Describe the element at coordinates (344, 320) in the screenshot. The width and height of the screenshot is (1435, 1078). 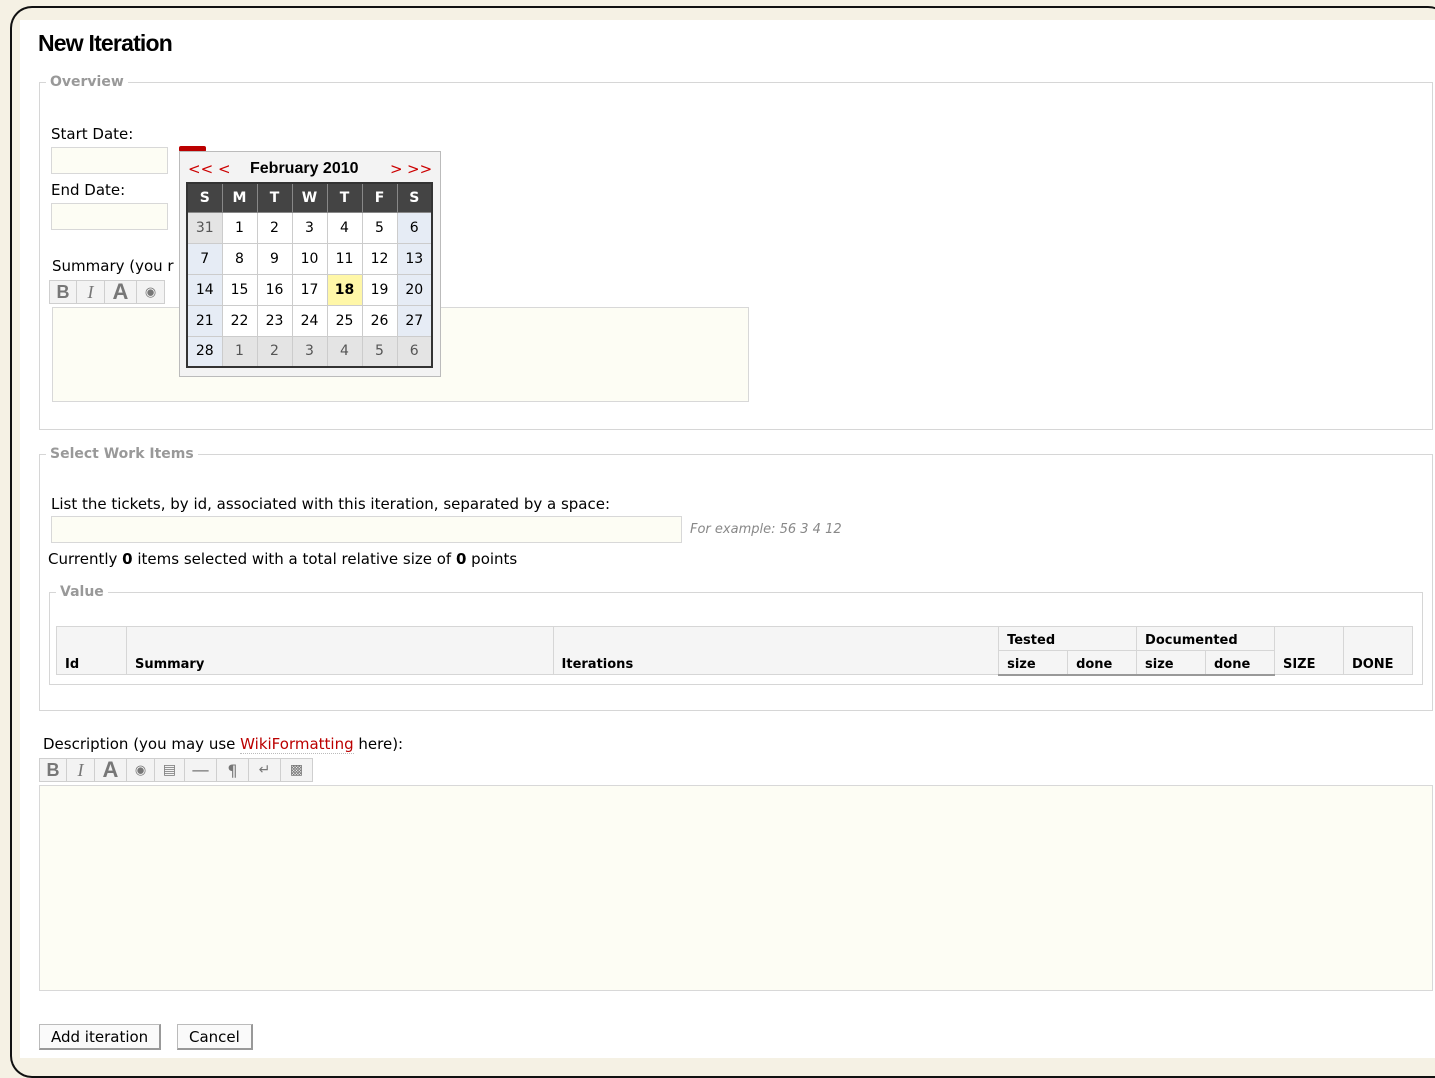
I see `calendar-day: 25` at that location.